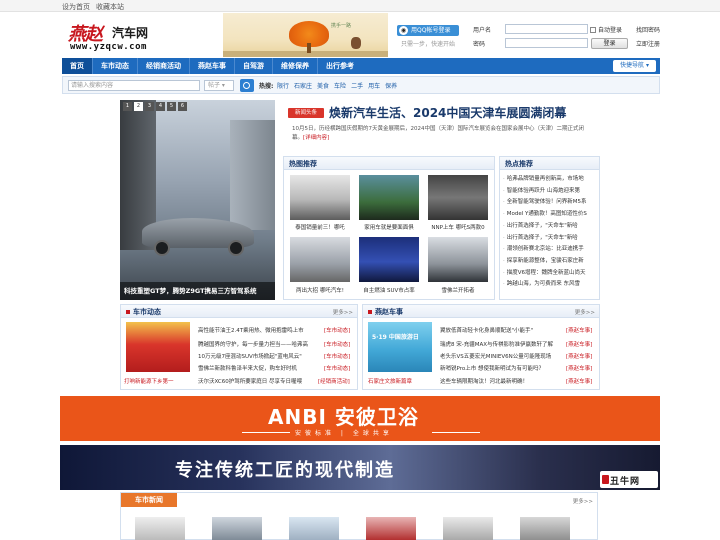 Image resolution: width=720 pixels, height=540 pixels. What do you see at coordinates (158, 381) in the screenshot?
I see `market-feature-caption: 打响新能源下乡第一` at bounding box center [158, 381].